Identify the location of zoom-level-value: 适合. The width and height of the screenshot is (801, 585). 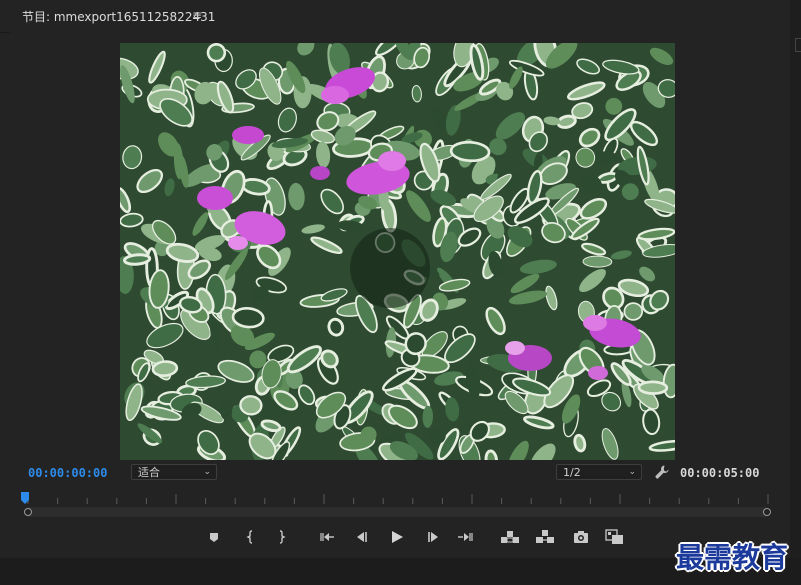
(149, 472).